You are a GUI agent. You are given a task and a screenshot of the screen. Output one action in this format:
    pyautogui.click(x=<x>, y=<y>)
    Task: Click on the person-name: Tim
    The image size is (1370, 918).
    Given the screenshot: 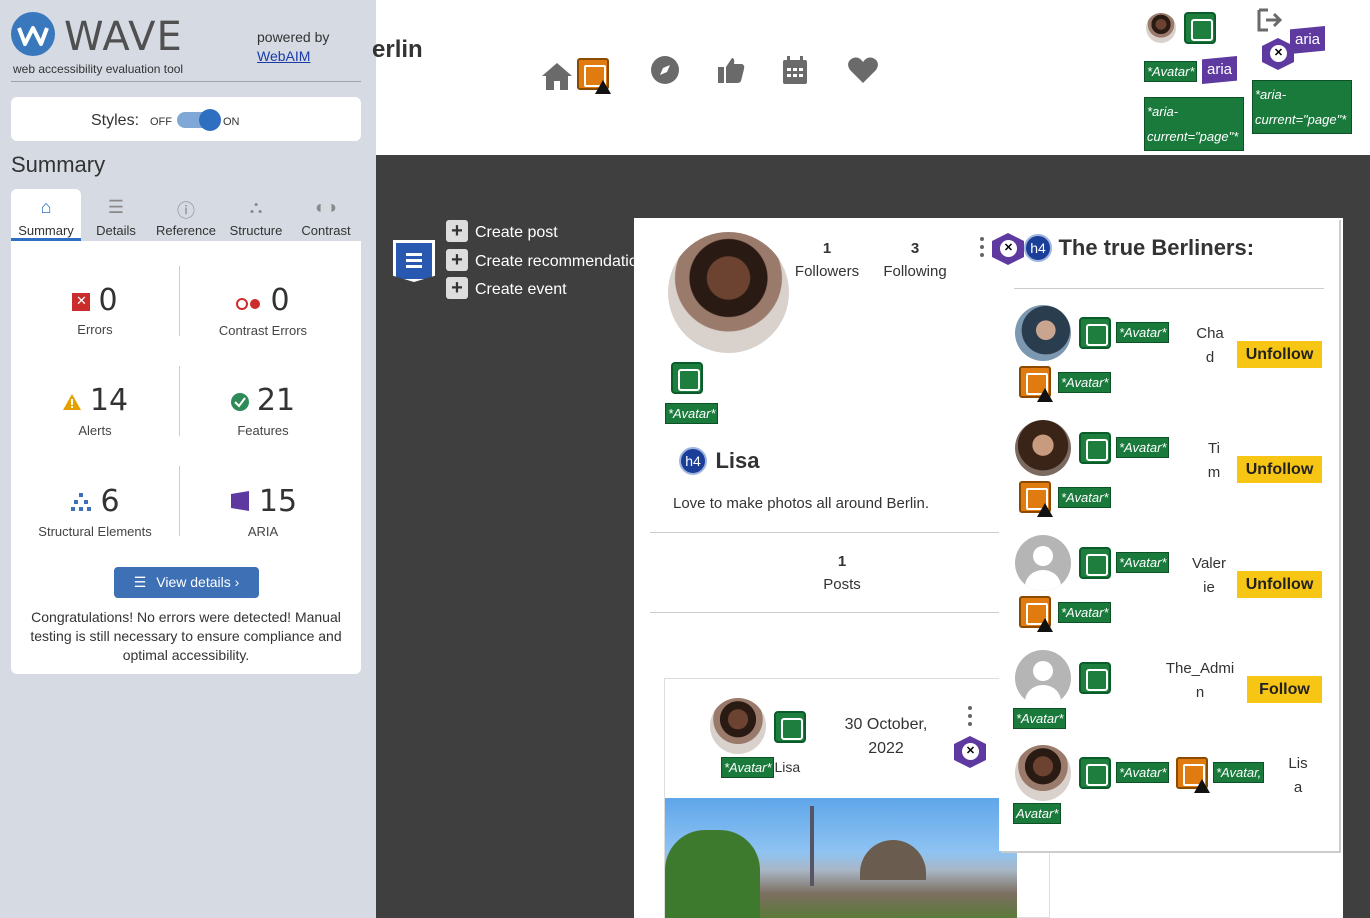 What is the action you would take?
    pyautogui.click(x=1214, y=461)
    